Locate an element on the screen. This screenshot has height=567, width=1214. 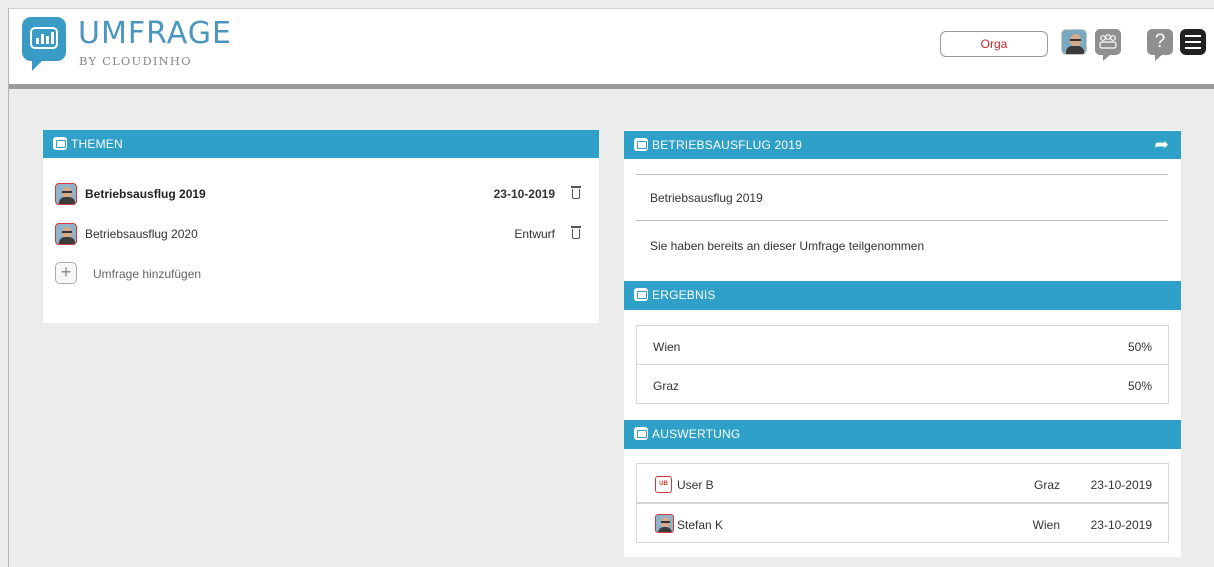
orga-button: Orga is located at coordinates (994, 44).